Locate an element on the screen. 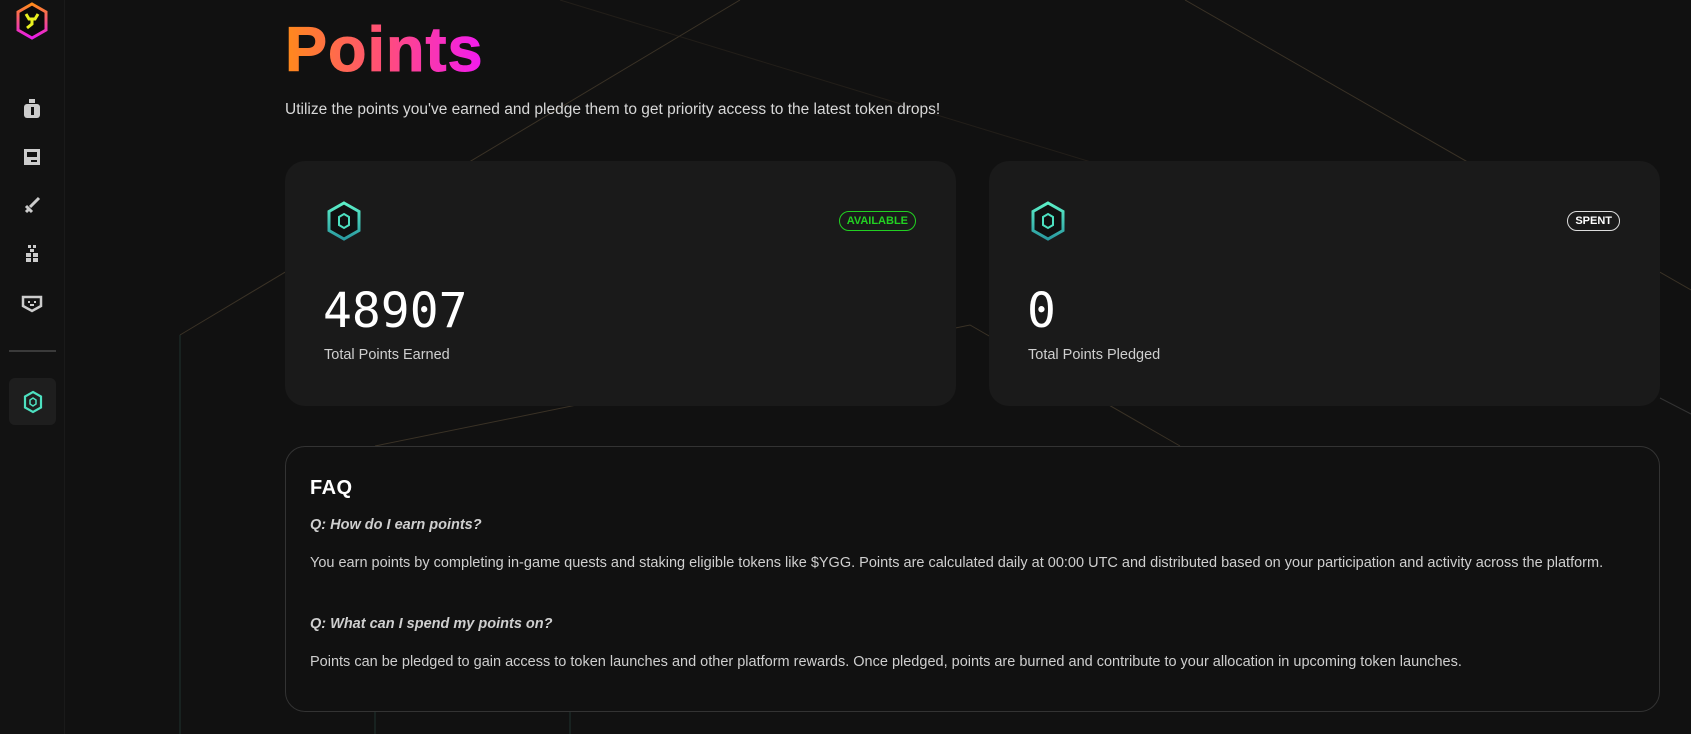 Image resolution: width=1691 pixels, height=734 pixels. total-points-earned-label: Total Points Earned is located at coordinates (387, 355).